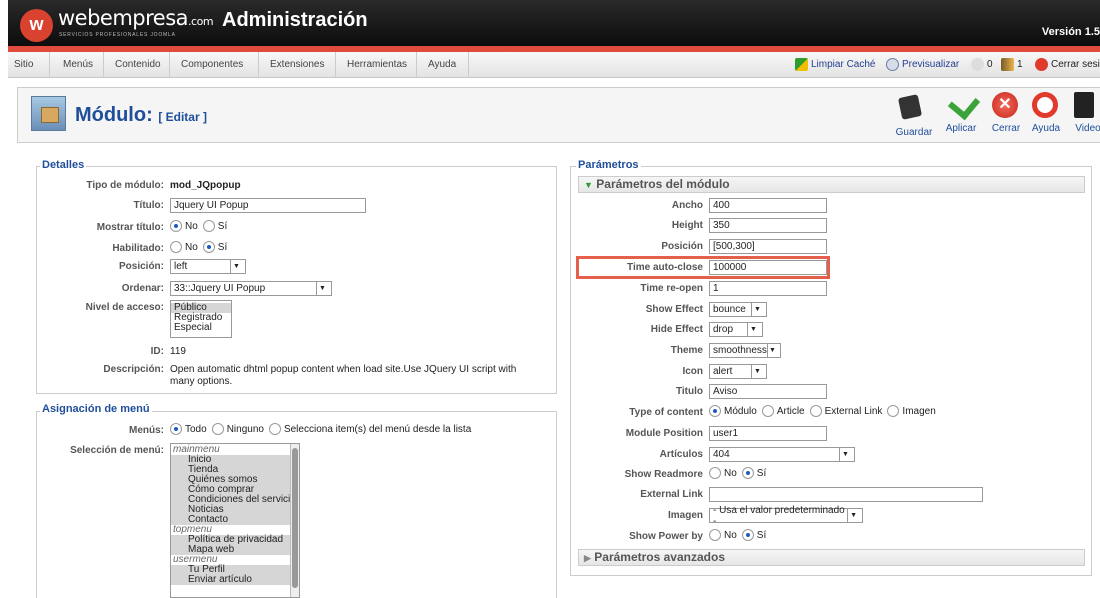 Image resolution: width=1100 pixels, height=598 pixels. I want to click on users-count-label: 1, so click(1020, 64).